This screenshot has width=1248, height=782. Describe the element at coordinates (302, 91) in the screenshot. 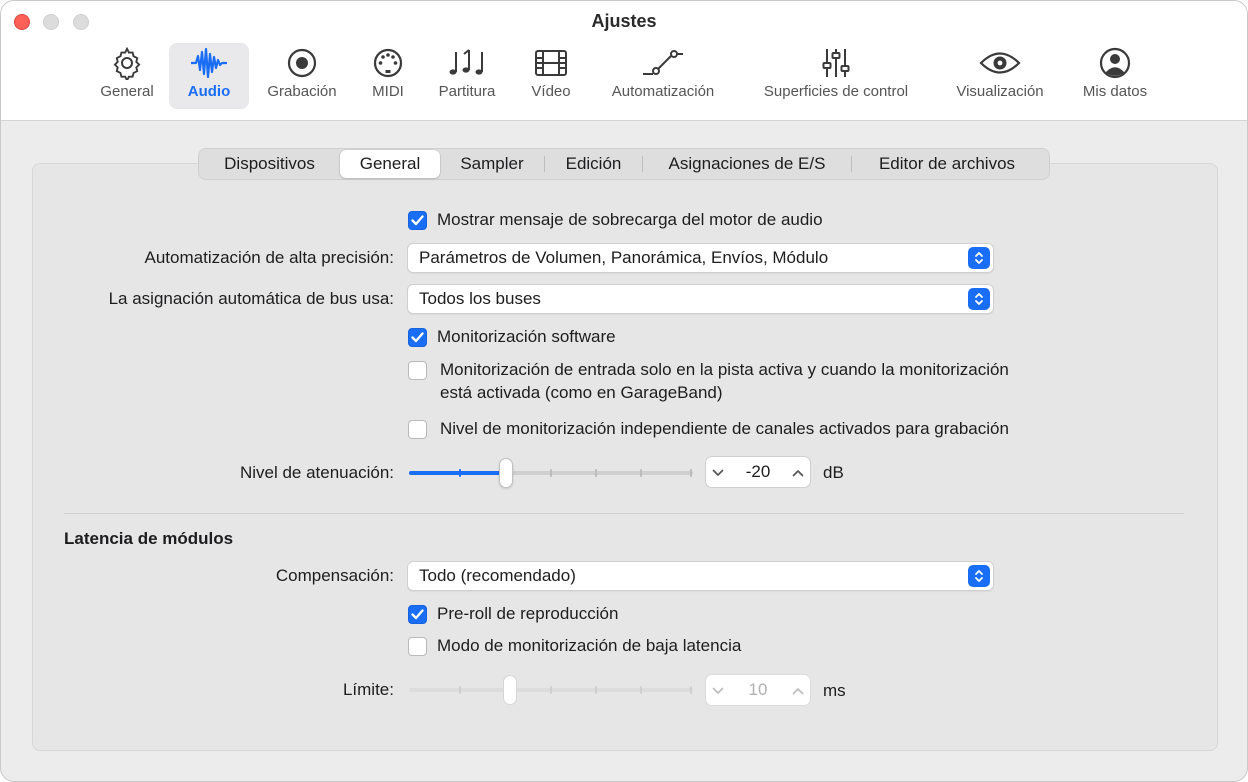

I see `toolbar-label: Grabación` at that location.